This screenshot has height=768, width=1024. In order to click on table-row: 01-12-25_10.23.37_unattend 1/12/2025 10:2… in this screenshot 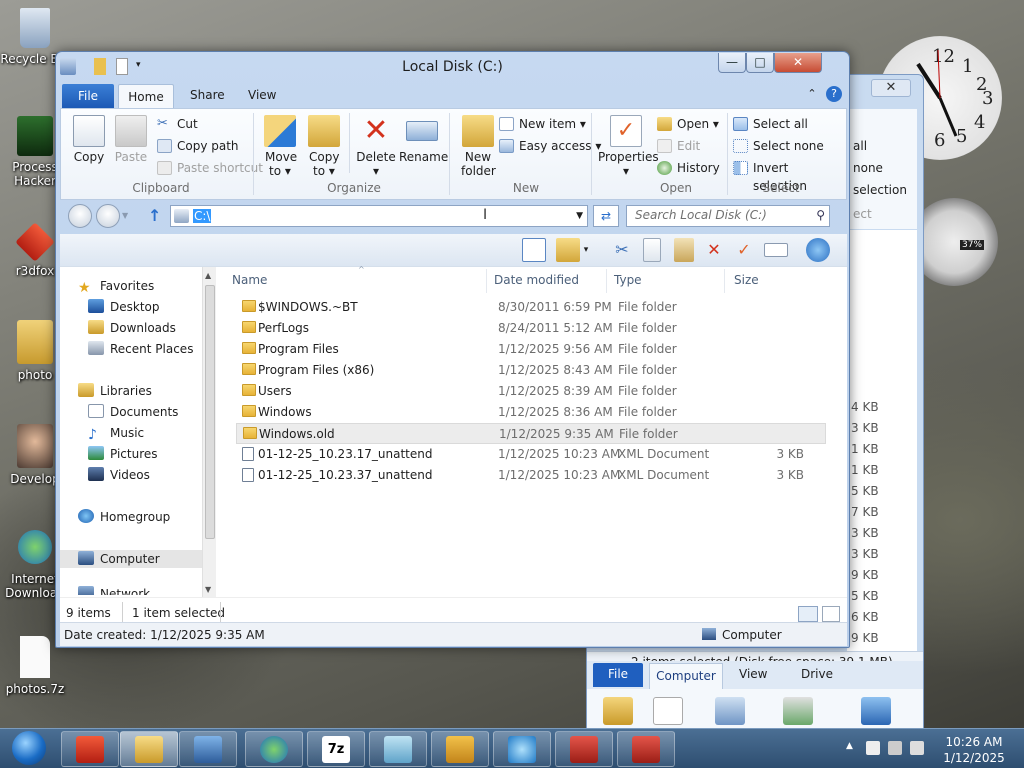, I will do `click(531, 475)`.